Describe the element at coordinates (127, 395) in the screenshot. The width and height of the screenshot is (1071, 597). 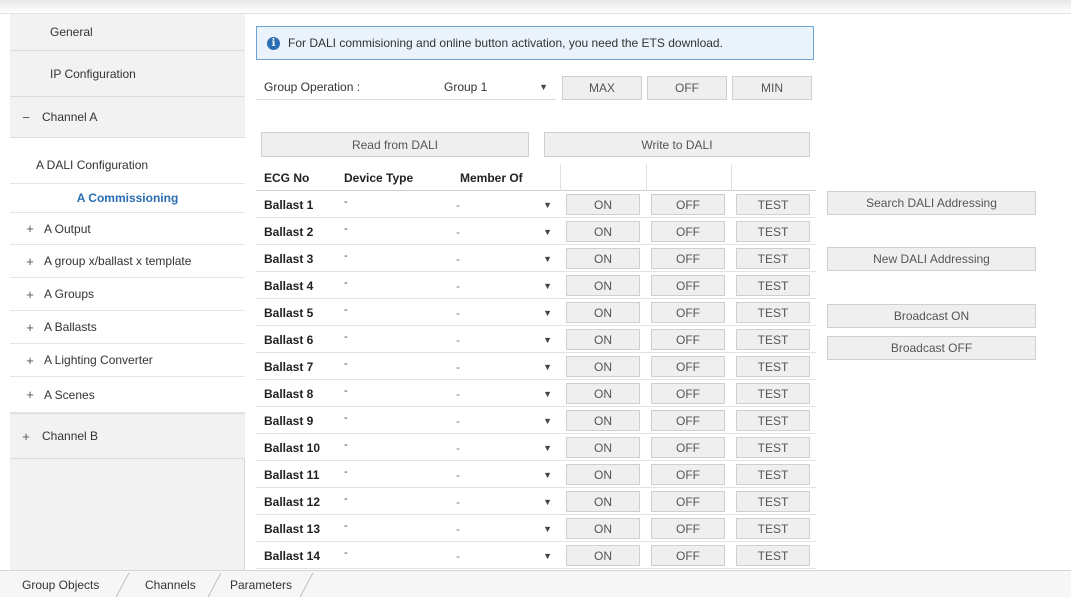
I see `sidebar-item-a-scenes: + A Scenes` at that location.